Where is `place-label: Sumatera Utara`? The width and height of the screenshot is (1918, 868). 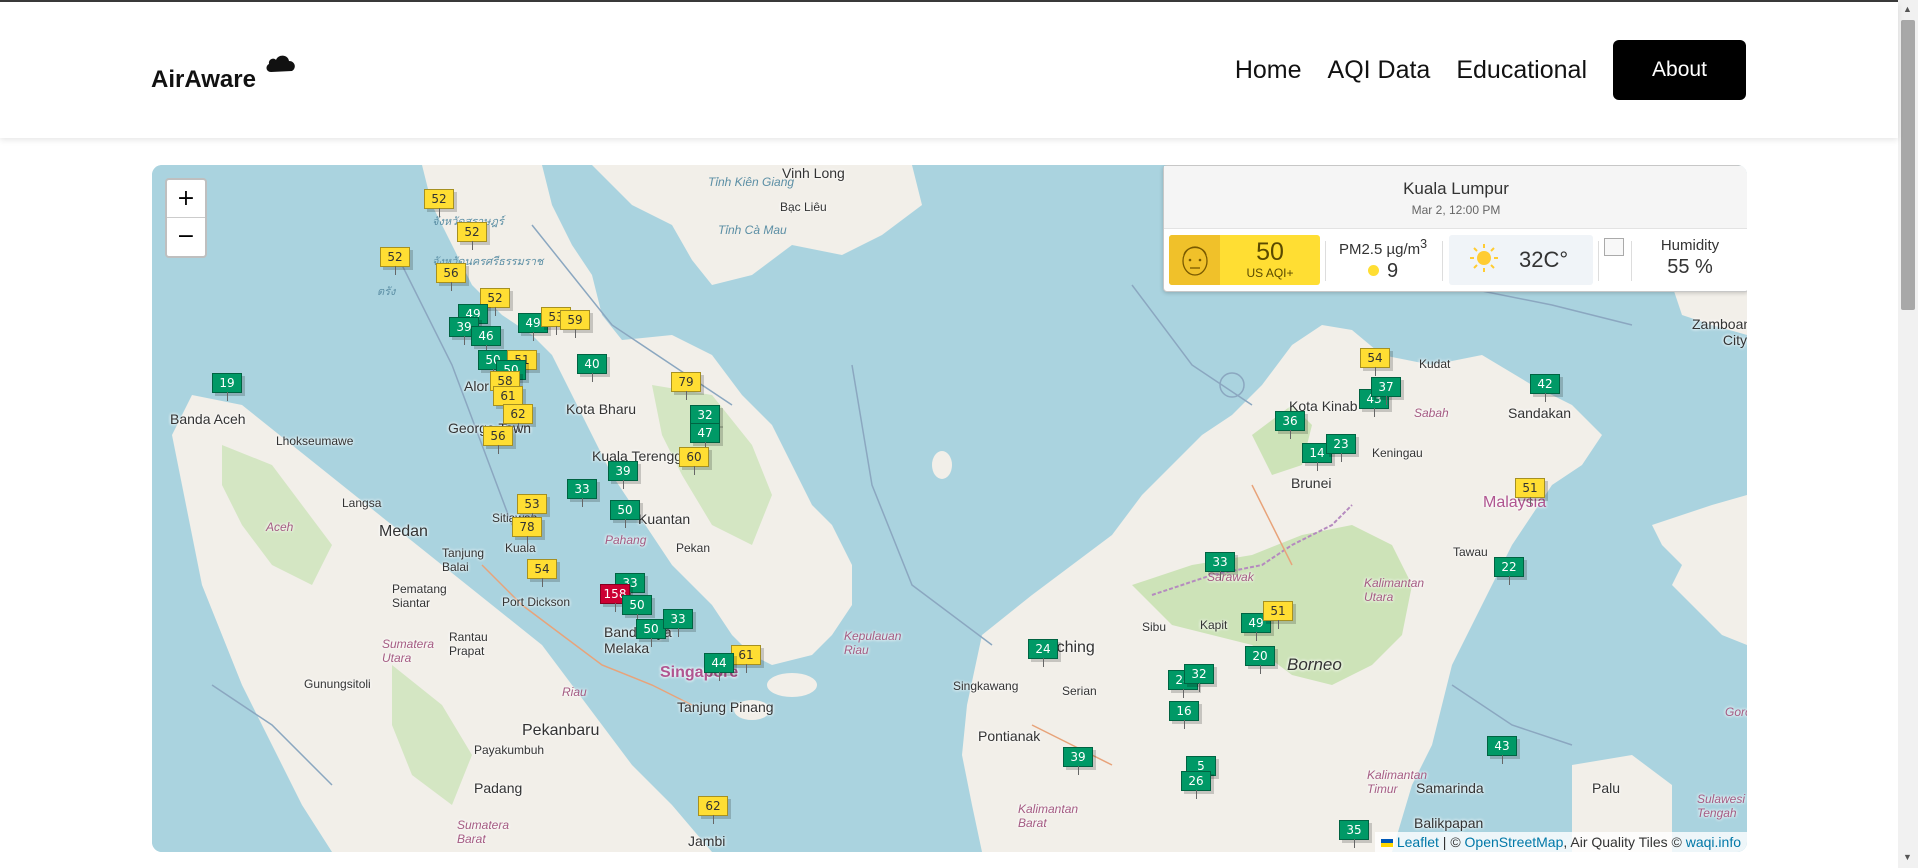
place-label: Sumatera Utara is located at coordinates (408, 651).